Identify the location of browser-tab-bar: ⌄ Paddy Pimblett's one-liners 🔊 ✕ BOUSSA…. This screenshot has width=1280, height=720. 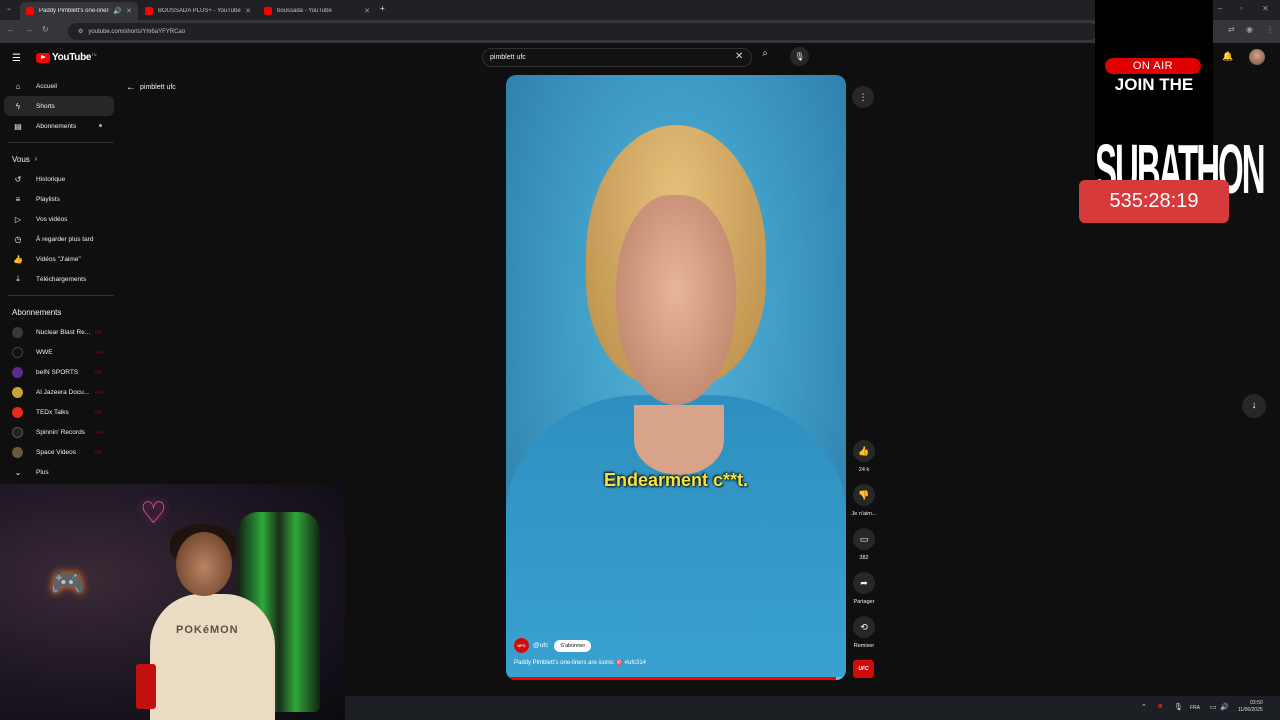
(640, 10).